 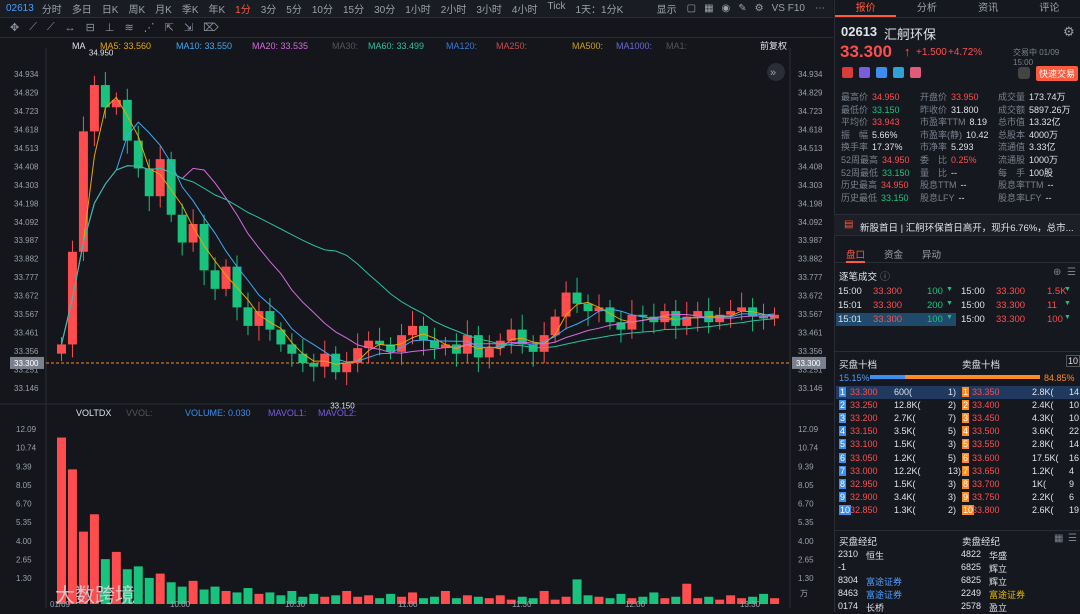 What do you see at coordinates (169, 27) in the screenshot?
I see `draw-tool-icon: ⇱` at bounding box center [169, 27].